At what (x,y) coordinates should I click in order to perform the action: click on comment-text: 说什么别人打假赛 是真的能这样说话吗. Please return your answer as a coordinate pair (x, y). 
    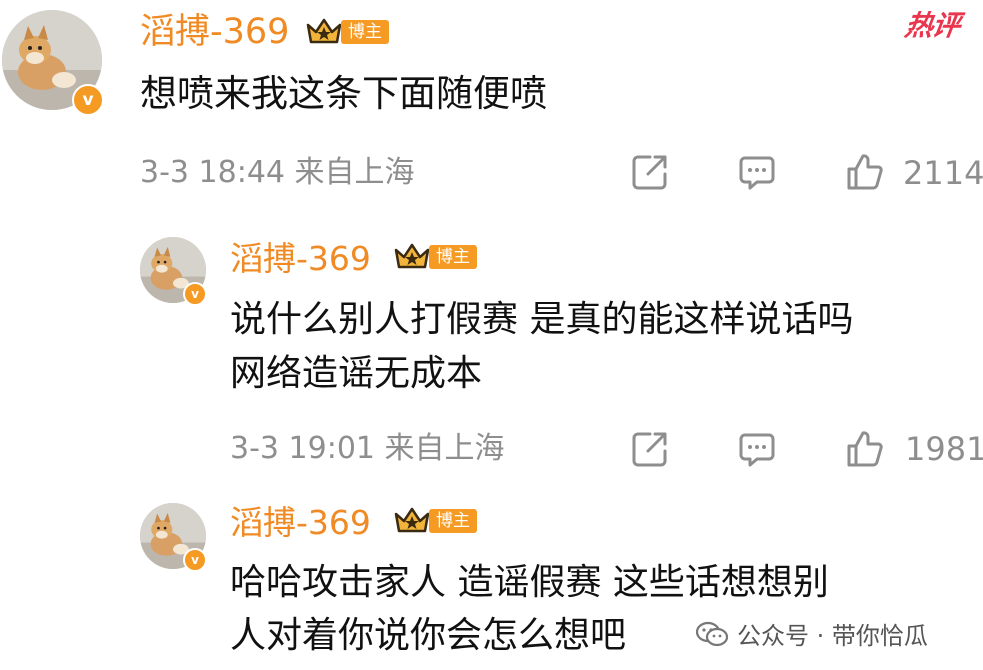
    Looking at the image, I should click on (542, 319).